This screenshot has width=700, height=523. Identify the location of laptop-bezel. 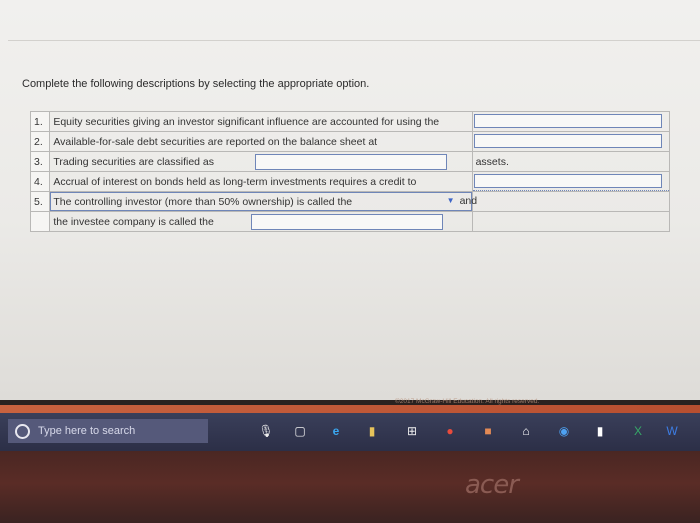
(350, 487).